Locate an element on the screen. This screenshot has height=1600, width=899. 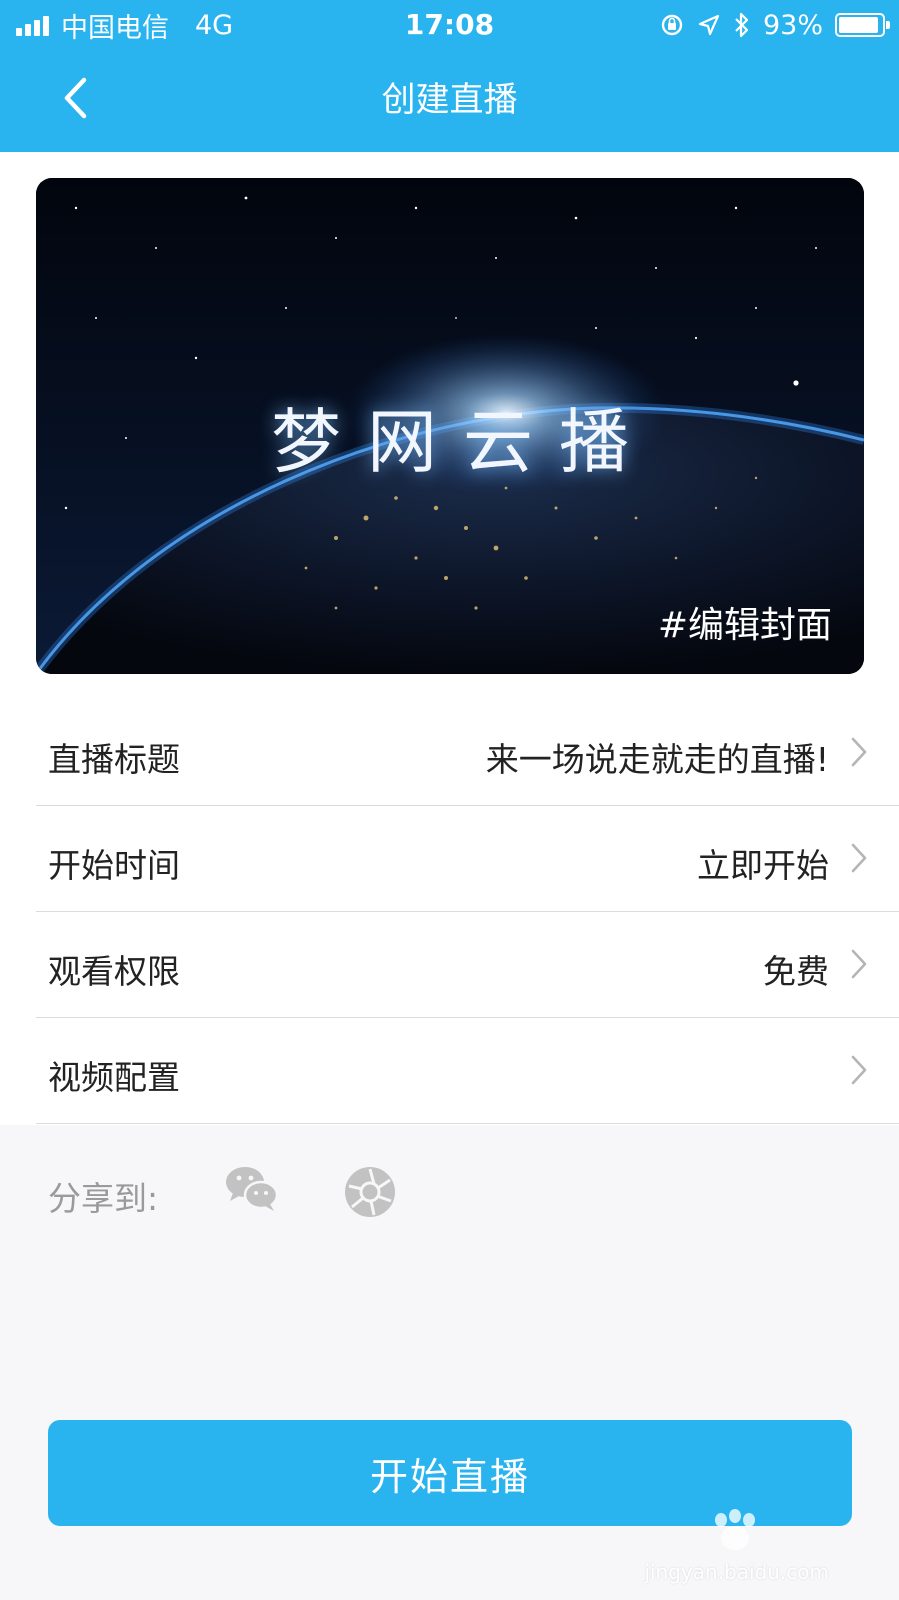
cover-title: 梦网云播 is located at coordinates (463, 442).